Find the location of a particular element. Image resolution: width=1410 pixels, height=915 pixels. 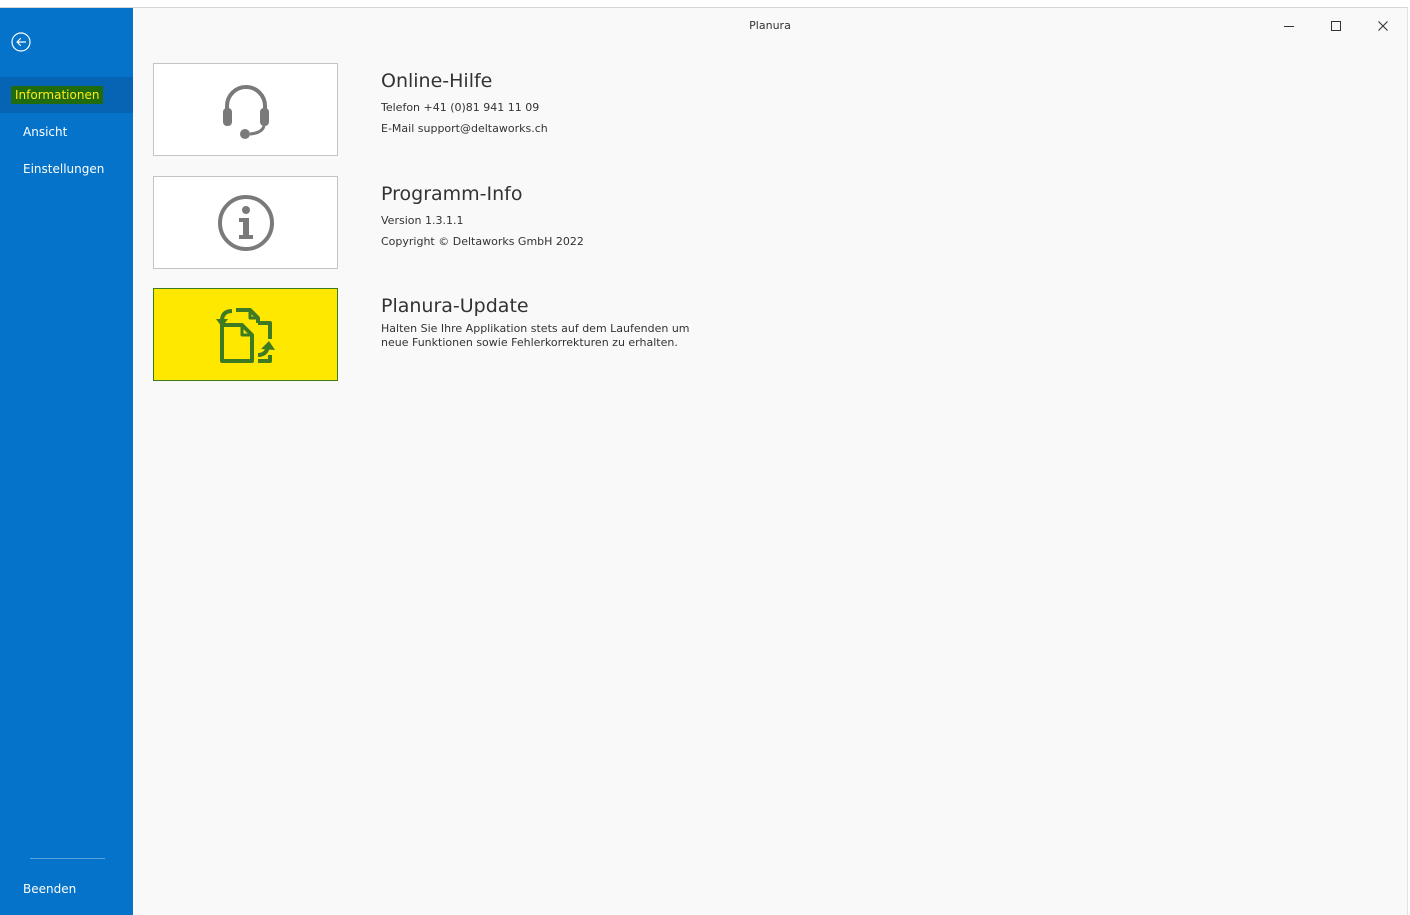

headset-icon is located at coordinates (245, 111).